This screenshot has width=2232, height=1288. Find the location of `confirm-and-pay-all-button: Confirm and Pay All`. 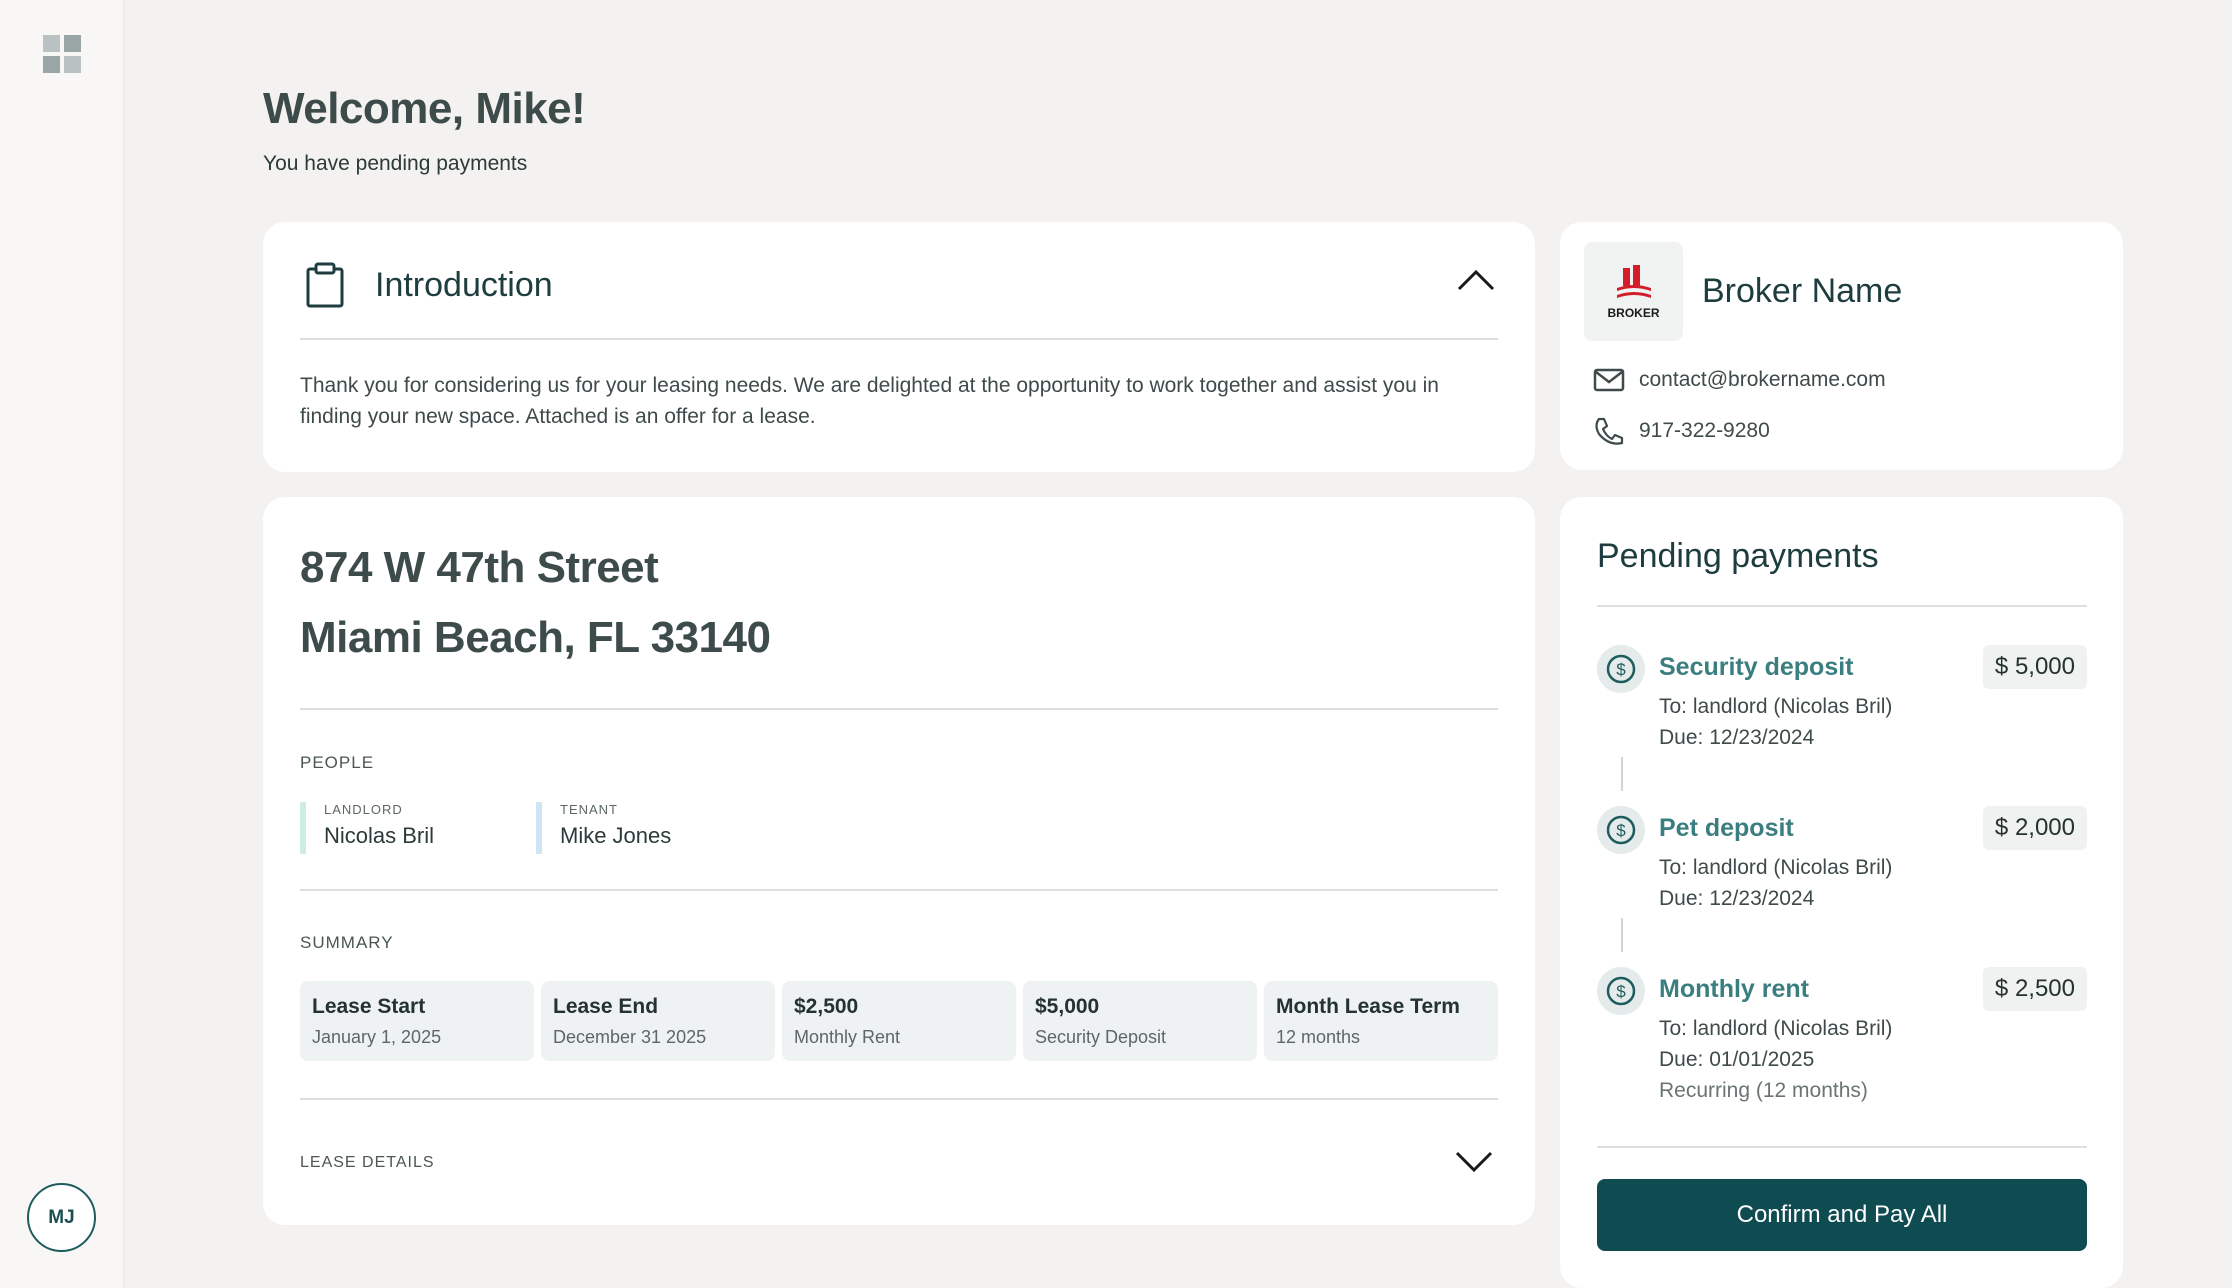

confirm-and-pay-all-button: Confirm and Pay All is located at coordinates (1842, 1215).